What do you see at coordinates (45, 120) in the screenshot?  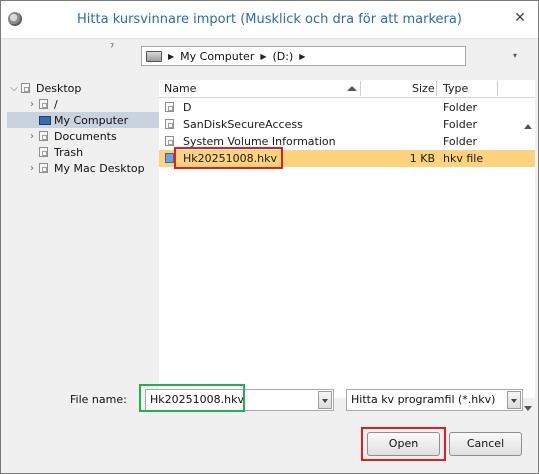 I see `computer-icon` at bounding box center [45, 120].